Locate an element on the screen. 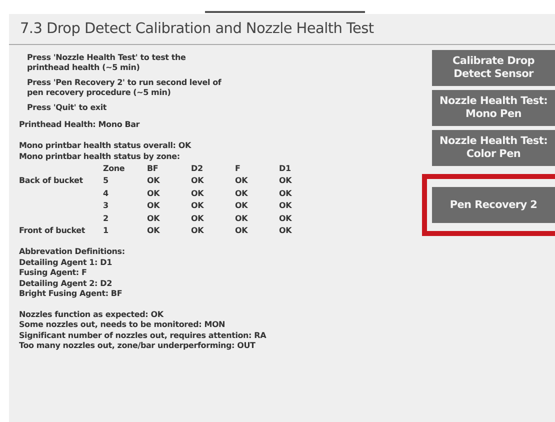 Image resolution: width=555 pixels, height=422 pixels. action-button: Calibrate Drop Detect Sensor is located at coordinates (493, 68).